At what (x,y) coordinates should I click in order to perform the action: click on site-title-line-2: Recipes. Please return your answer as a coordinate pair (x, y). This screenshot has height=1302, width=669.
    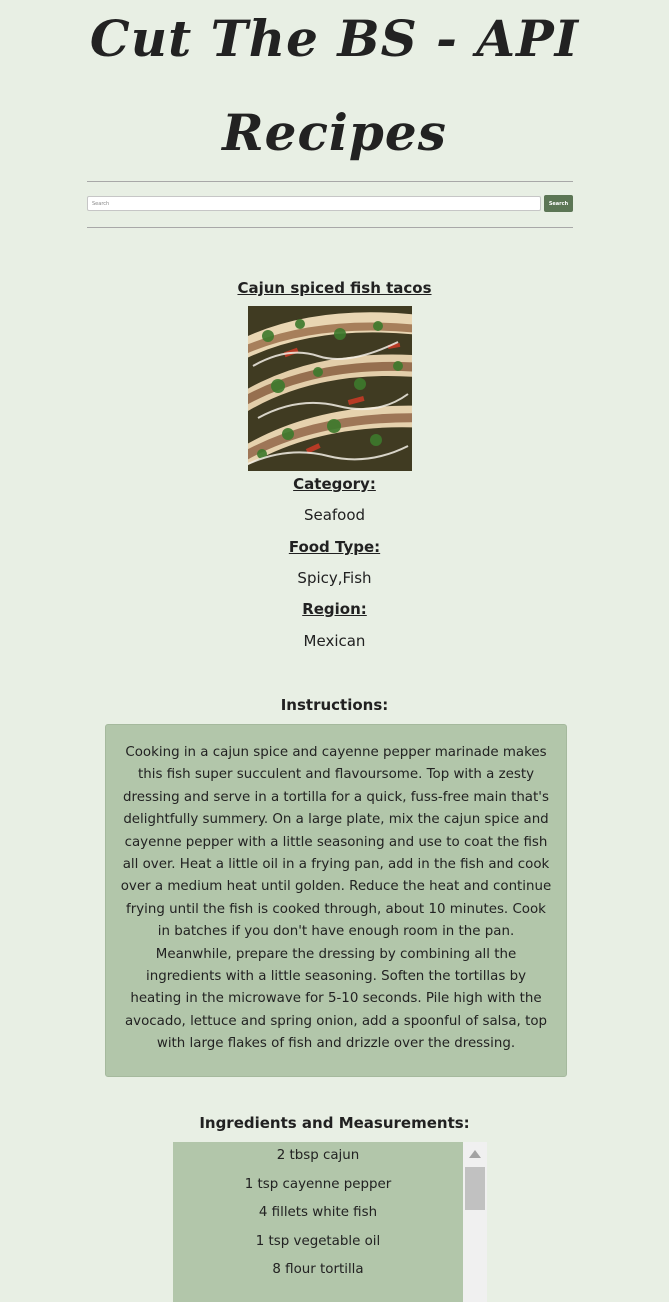
    Looking at the image, I should click on (334, 132).